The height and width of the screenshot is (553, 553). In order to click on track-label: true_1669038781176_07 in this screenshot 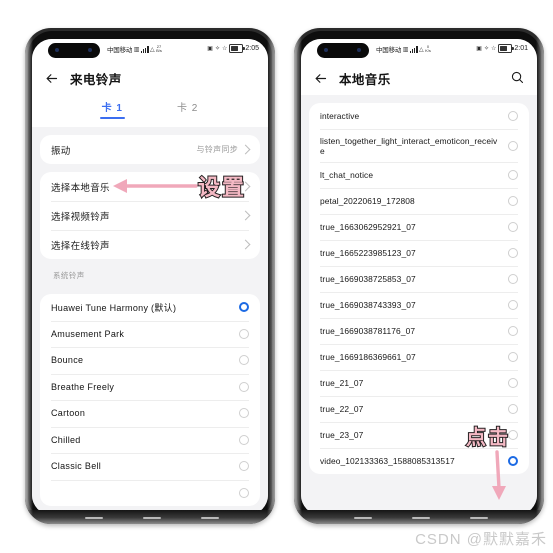, I will do `click(368, 331)`.